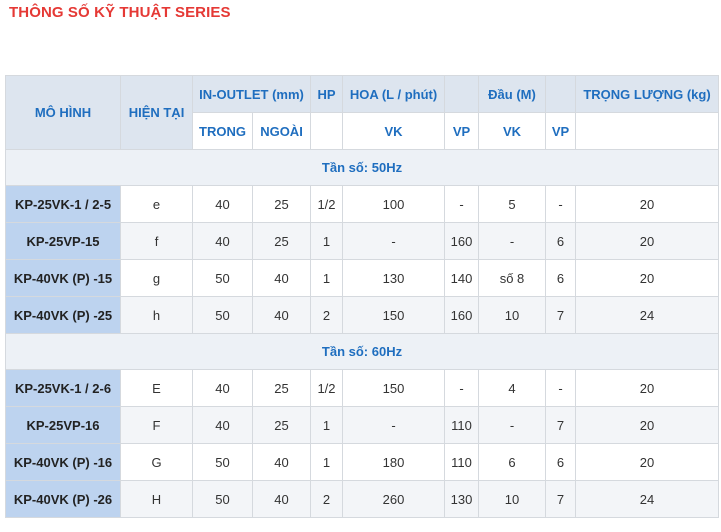 The height and width of the screenshot is (532, 721). I want to click on cell-current: h, so click(156, 315).